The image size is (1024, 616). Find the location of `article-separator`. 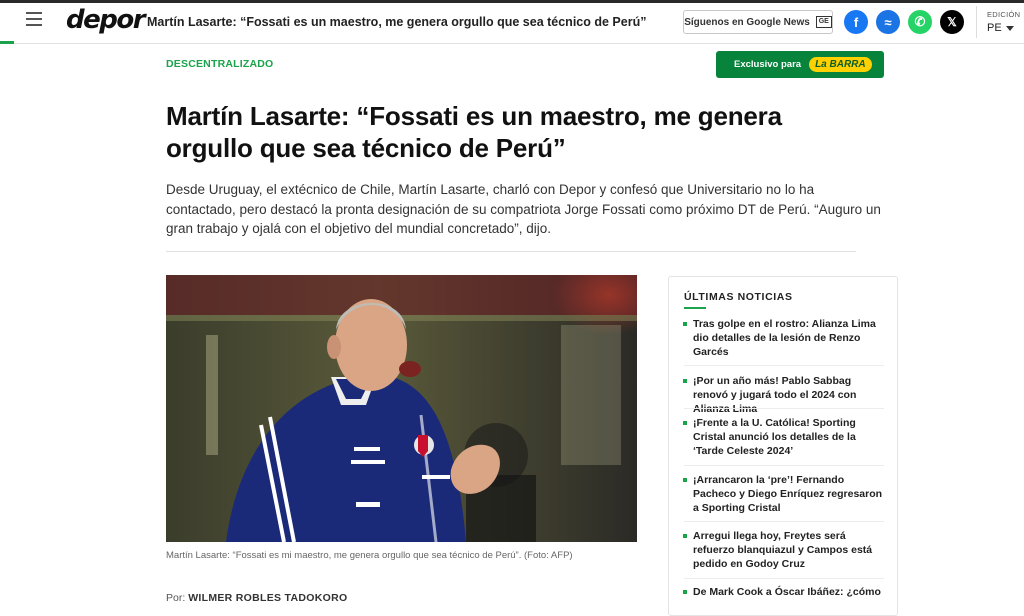

article-separator is located at coordinates (511, 251).